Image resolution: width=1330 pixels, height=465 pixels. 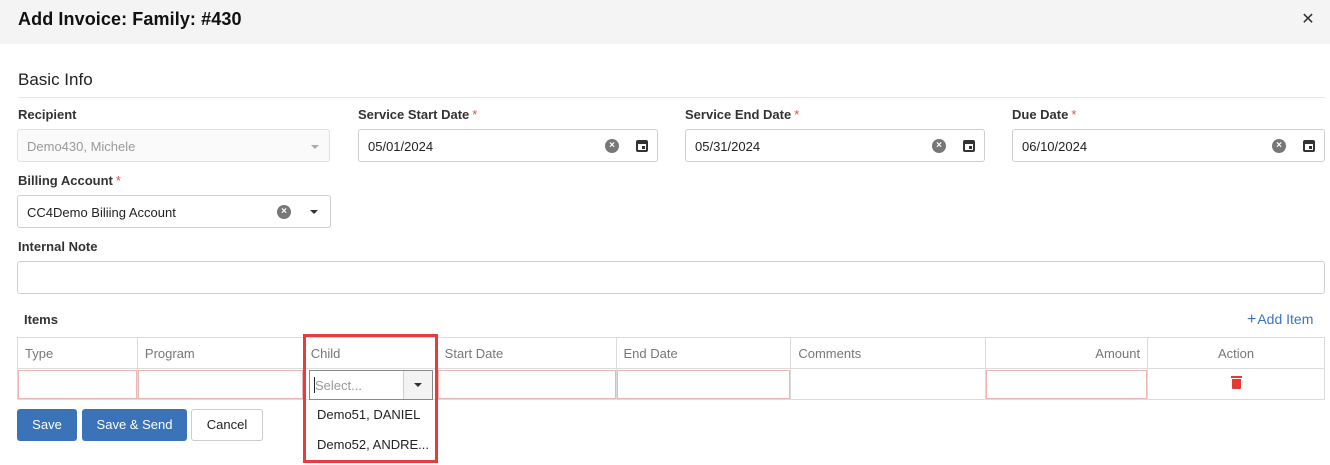 I want to click on dialog-header: Add Invoice: Family: #430 ✕, so click(x=665, y=22).